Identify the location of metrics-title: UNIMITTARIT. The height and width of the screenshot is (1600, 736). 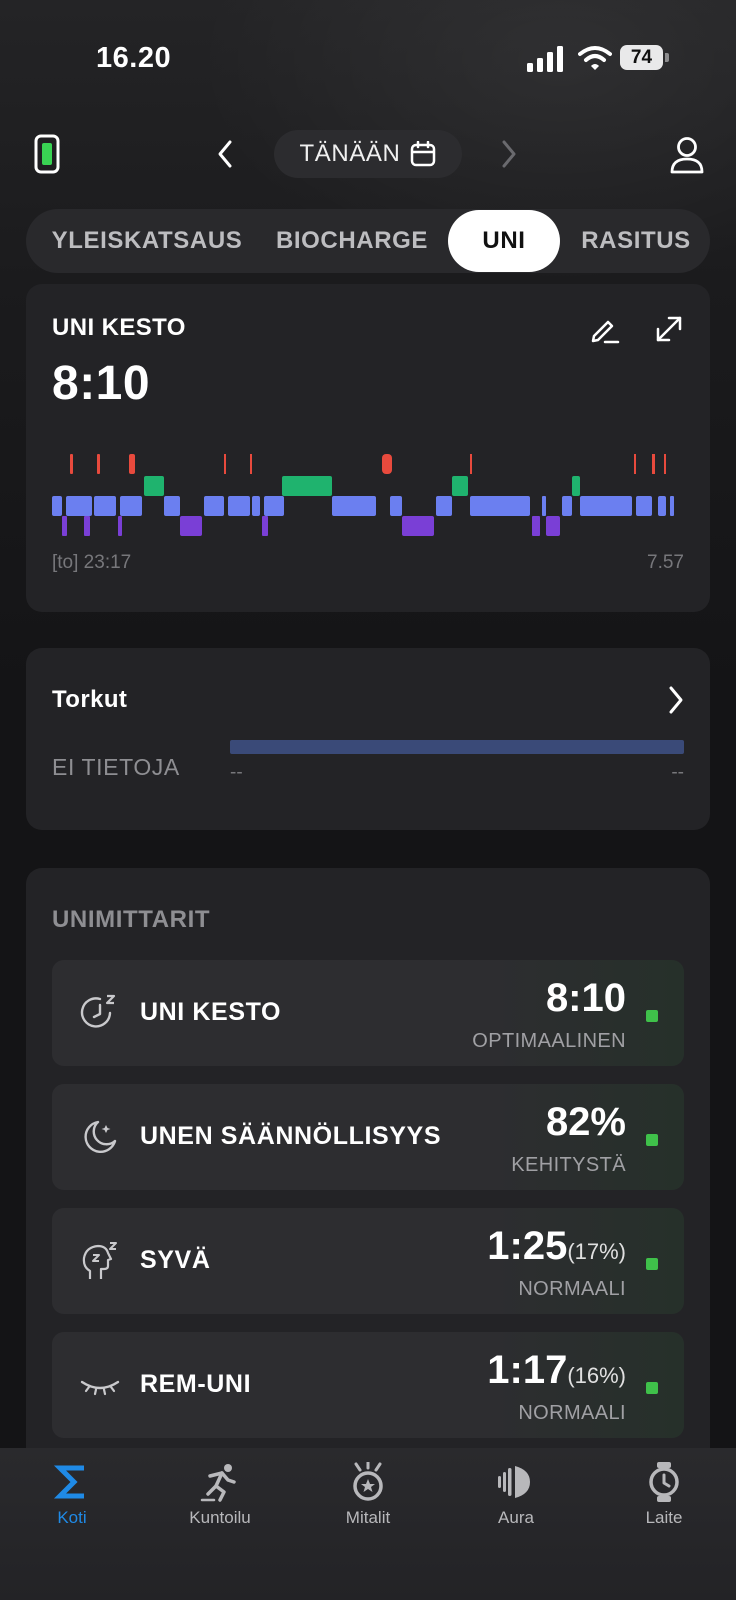
(131, 919).